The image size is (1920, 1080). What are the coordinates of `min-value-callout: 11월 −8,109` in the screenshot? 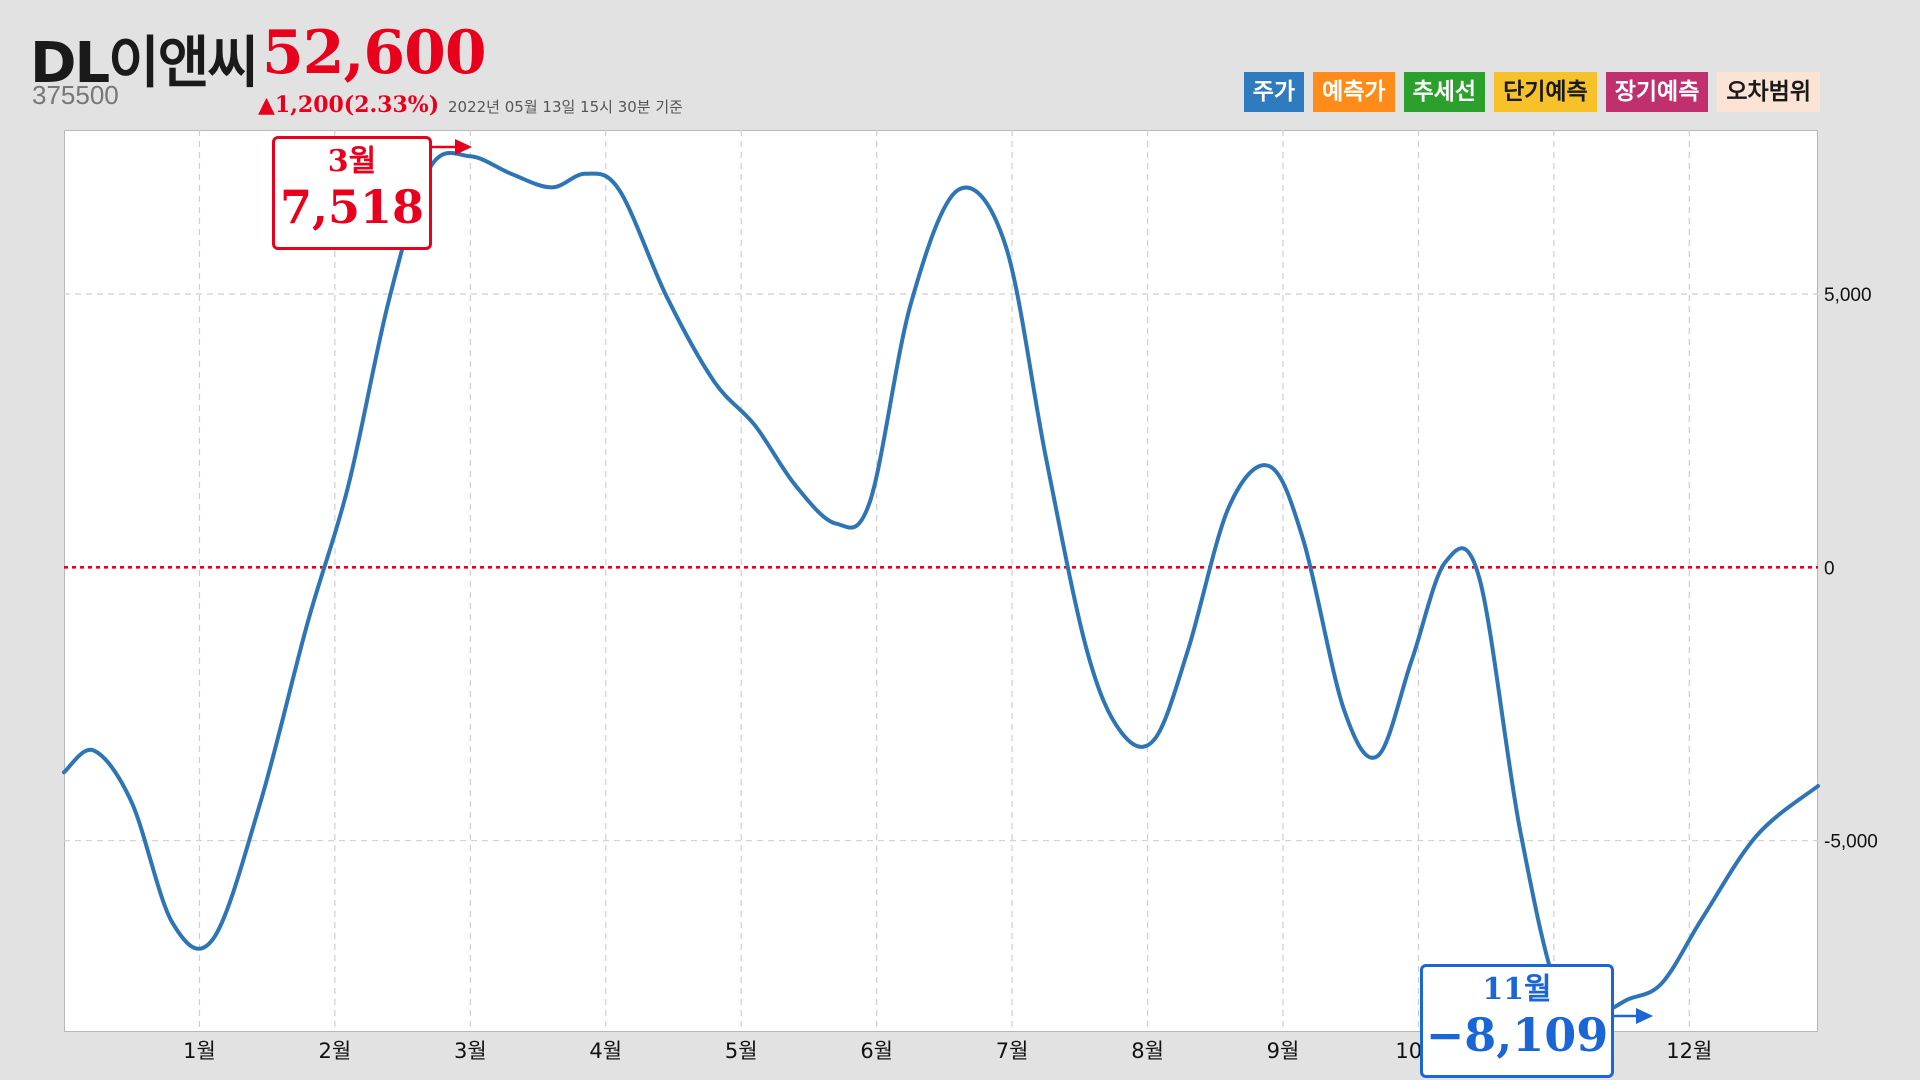 It's located at (1517, 1021).